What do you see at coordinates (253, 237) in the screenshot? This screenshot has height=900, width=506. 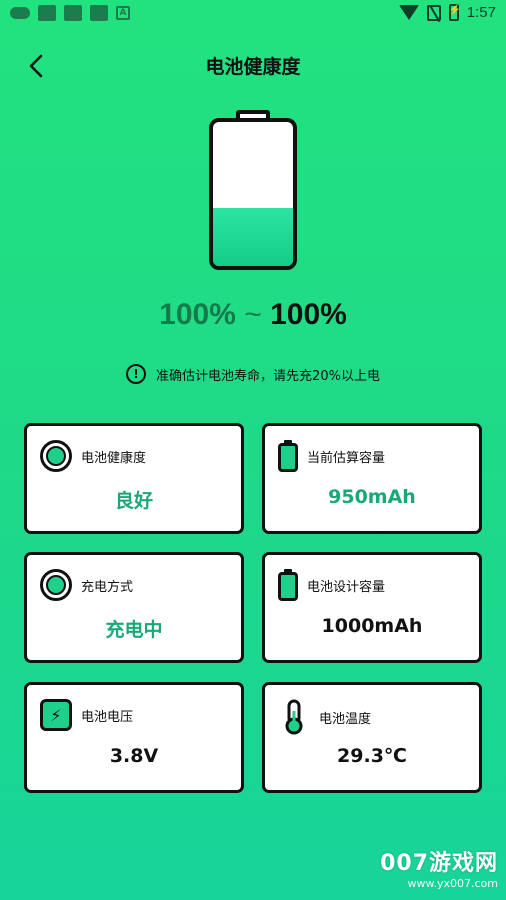 I see `battery-fill-level` at bounding box center [253, 237].